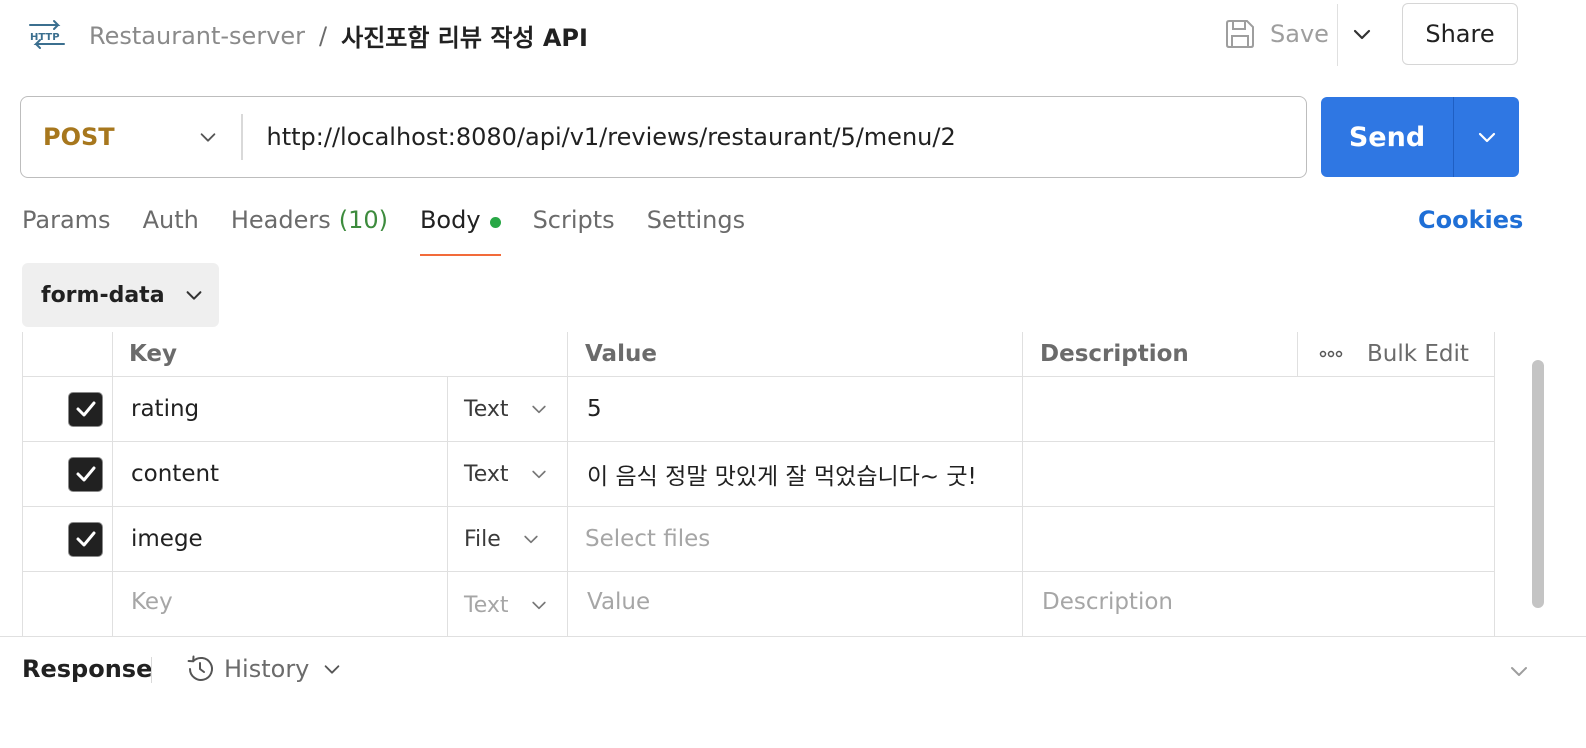 This screenshot has width=1586, height=748. I want to click on cookies-link: Cookies, so click(1470, 220).